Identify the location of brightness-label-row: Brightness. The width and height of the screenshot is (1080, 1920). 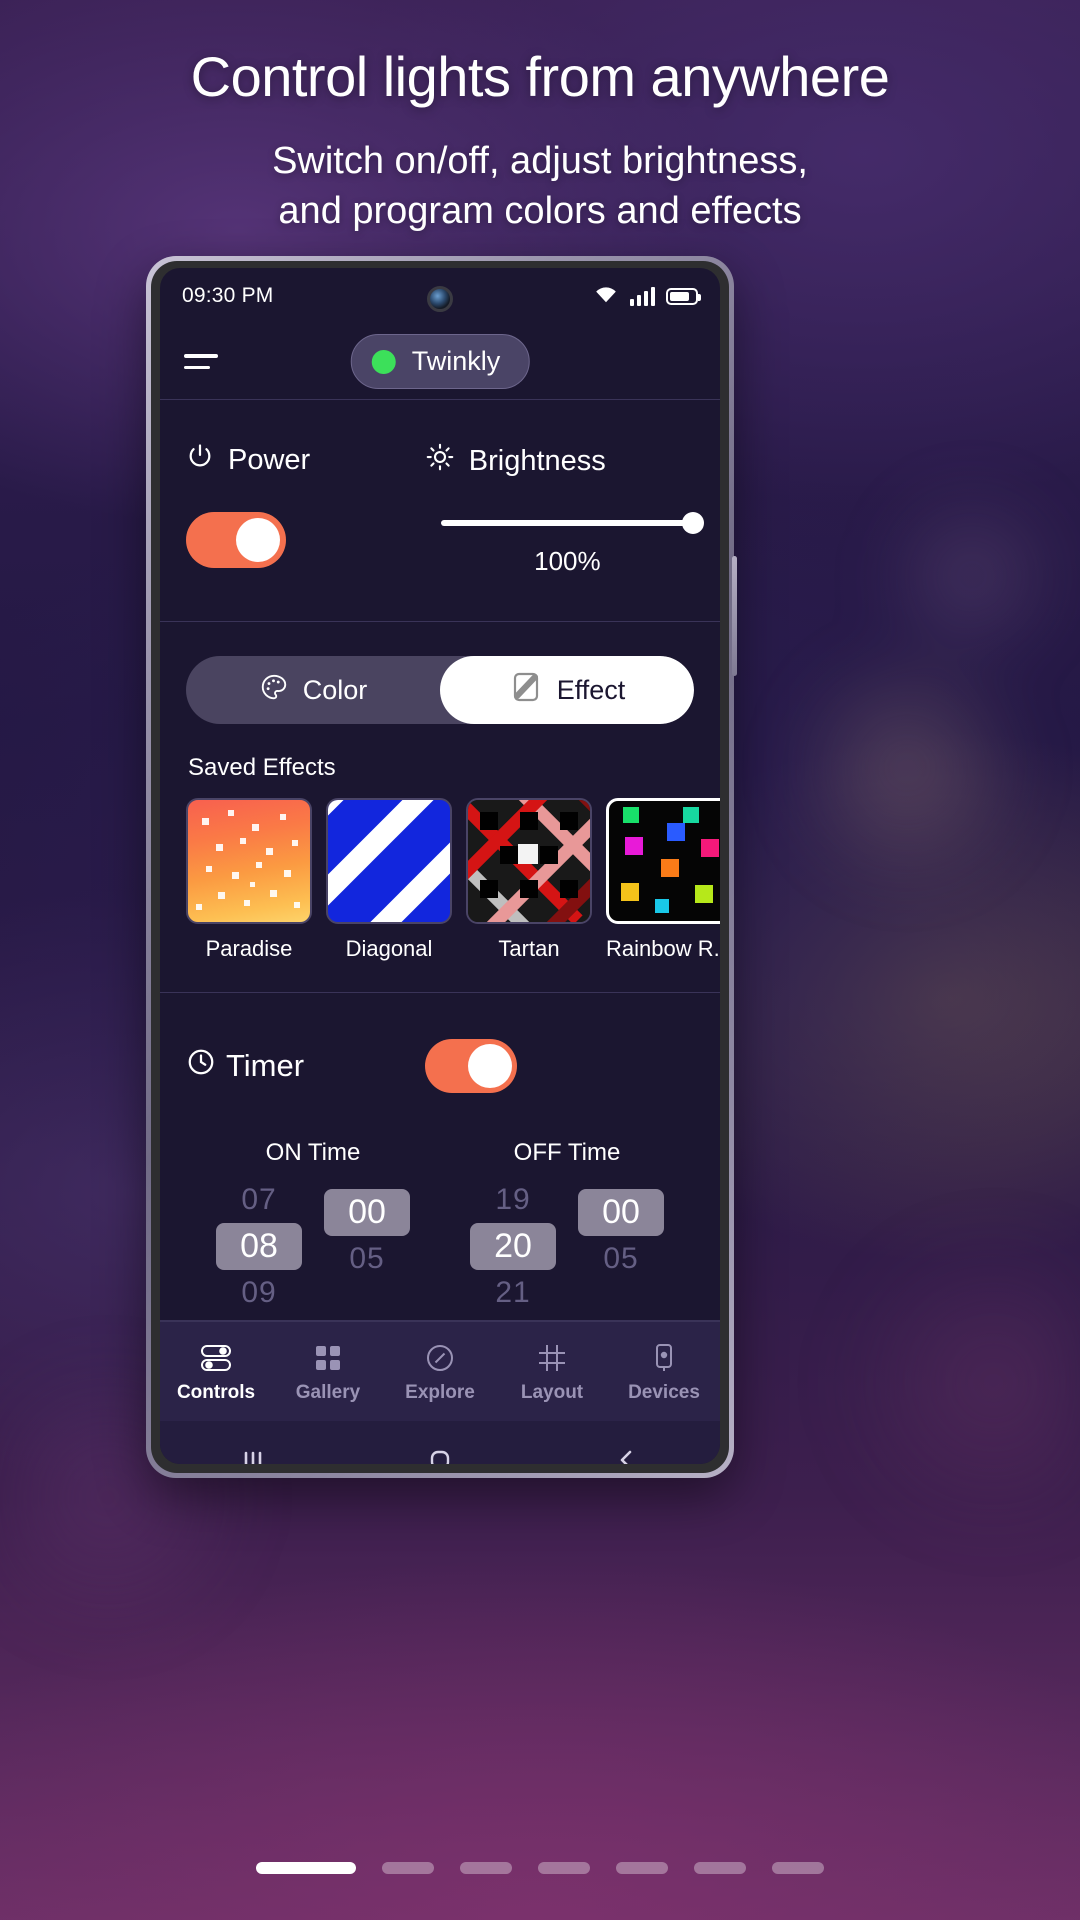
(559, 461).